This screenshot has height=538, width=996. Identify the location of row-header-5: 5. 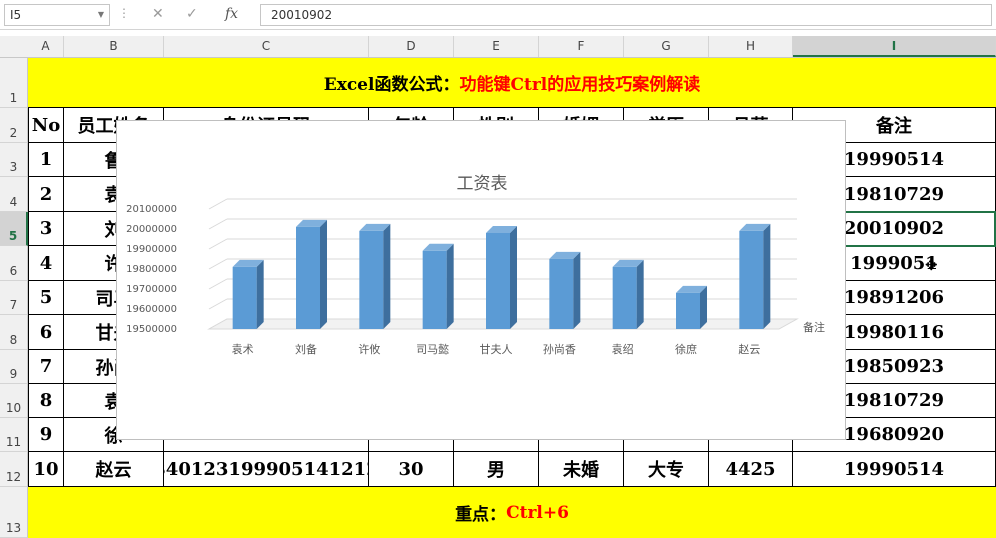
(14, 229).